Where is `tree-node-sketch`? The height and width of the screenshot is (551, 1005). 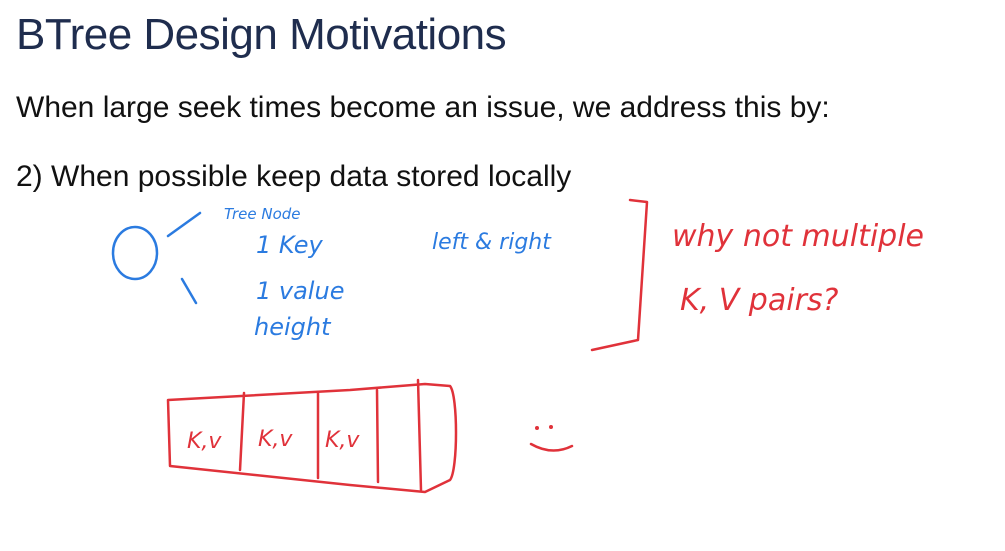 tree-node-sketch is located at coordinates (156, 258).